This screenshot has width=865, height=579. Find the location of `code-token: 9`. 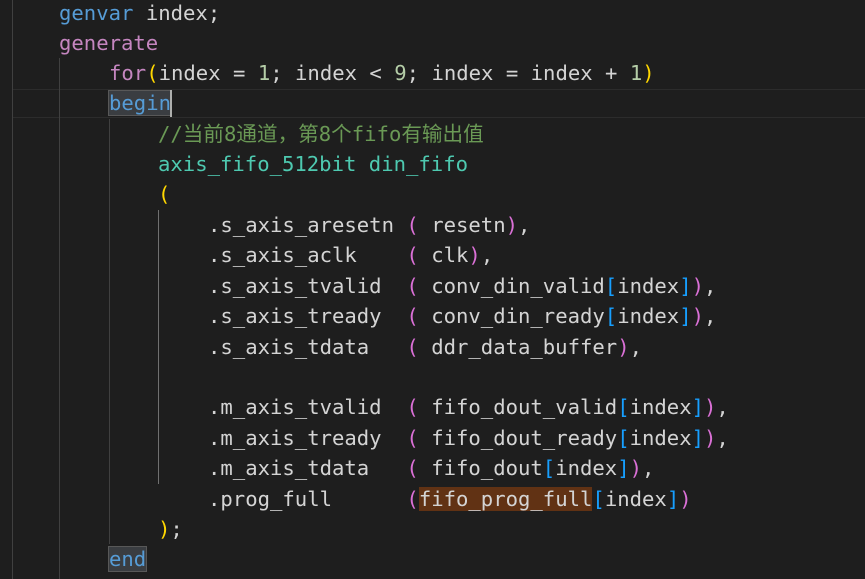

code-token: 9 is located at coordinates (400, 73).